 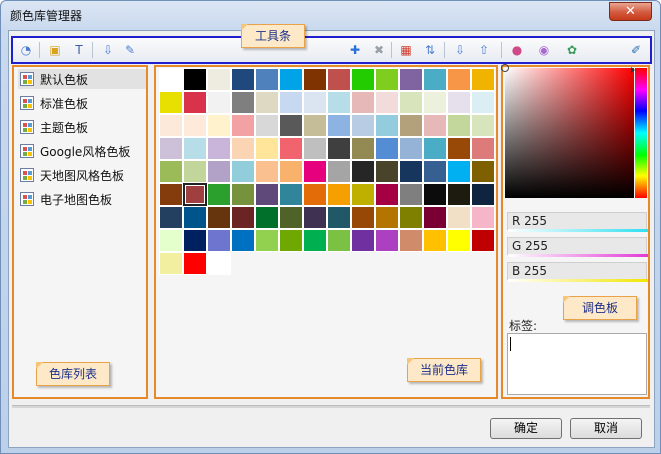 What do you see at coordinates (82, 151) in the screenshot?
I see `library-list-item: Google风格色板` at bounding box center [82, 151].